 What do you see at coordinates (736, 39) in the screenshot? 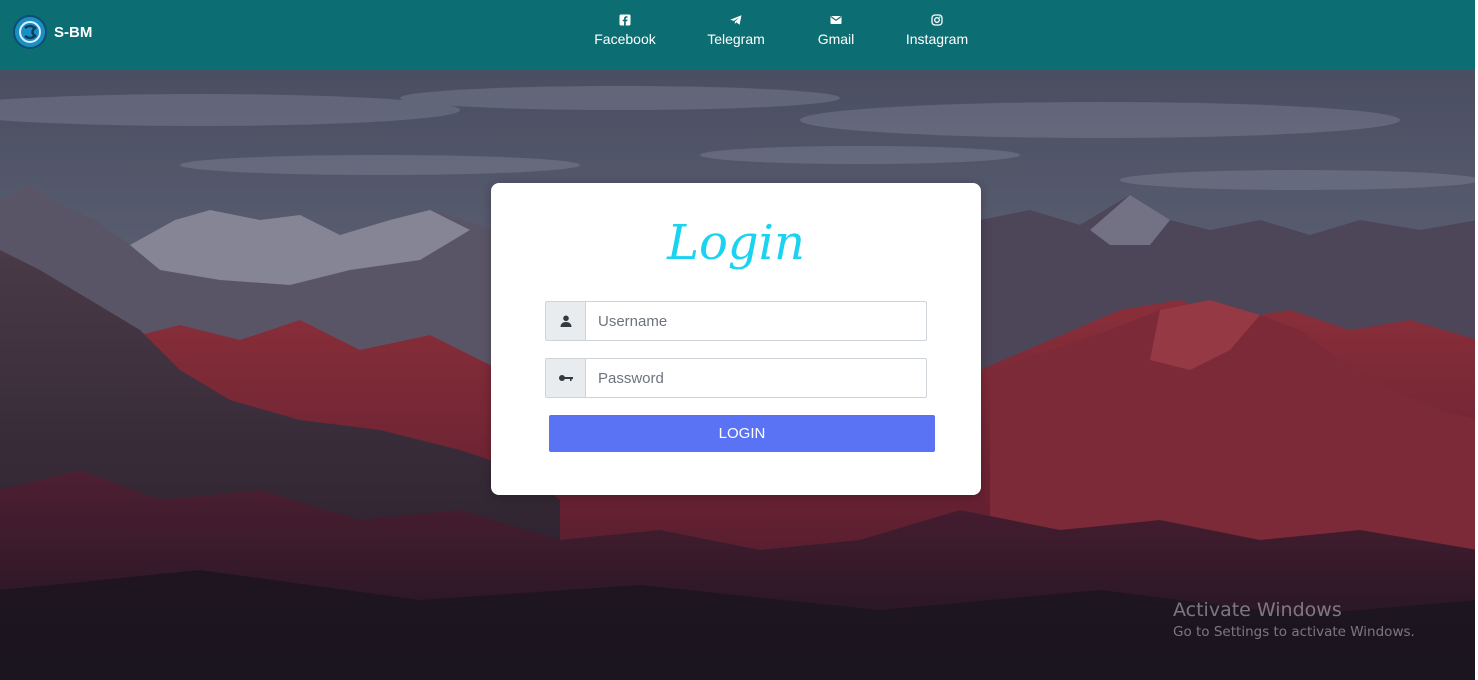
I see `nav-label-telegram: Telegram` at bounding box center [736, 39].